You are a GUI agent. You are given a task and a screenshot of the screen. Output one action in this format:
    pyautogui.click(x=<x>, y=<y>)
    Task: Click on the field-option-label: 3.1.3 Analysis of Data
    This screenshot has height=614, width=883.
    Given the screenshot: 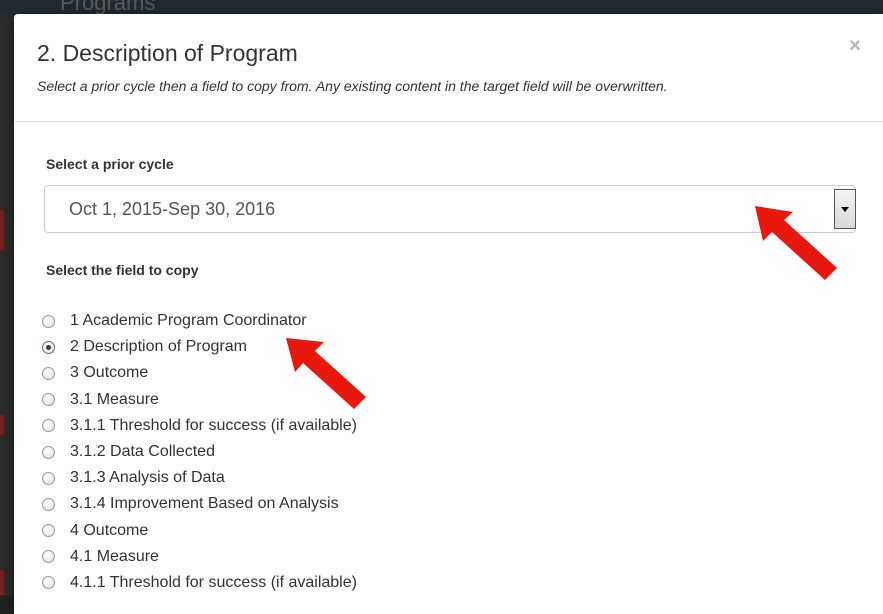 What is the action you would take?
    pyautogui.click(x=147, y=478)
    